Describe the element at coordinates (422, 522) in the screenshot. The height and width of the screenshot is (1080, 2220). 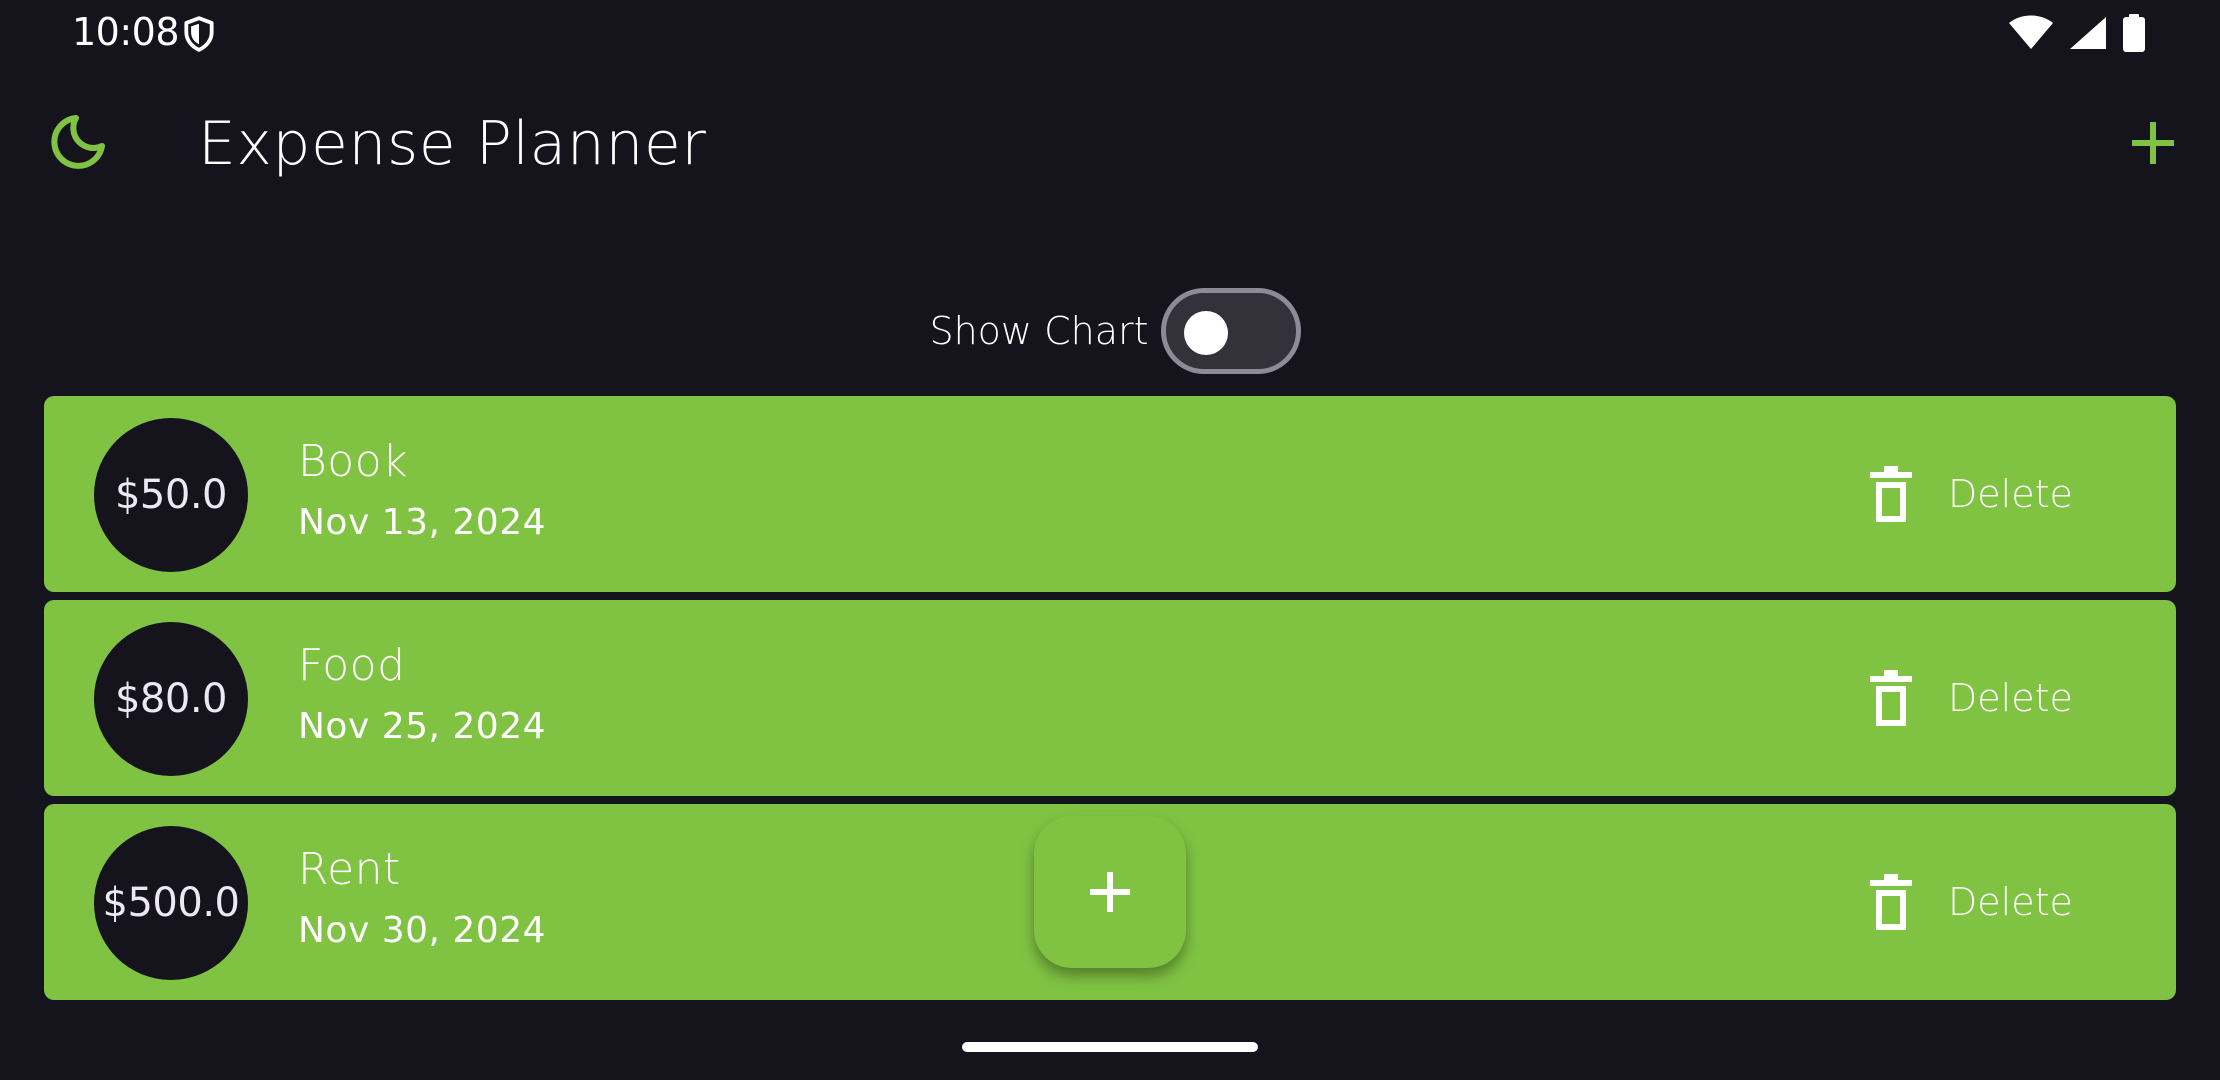
I see `expense-date: Nov 13, 2024` at that location.